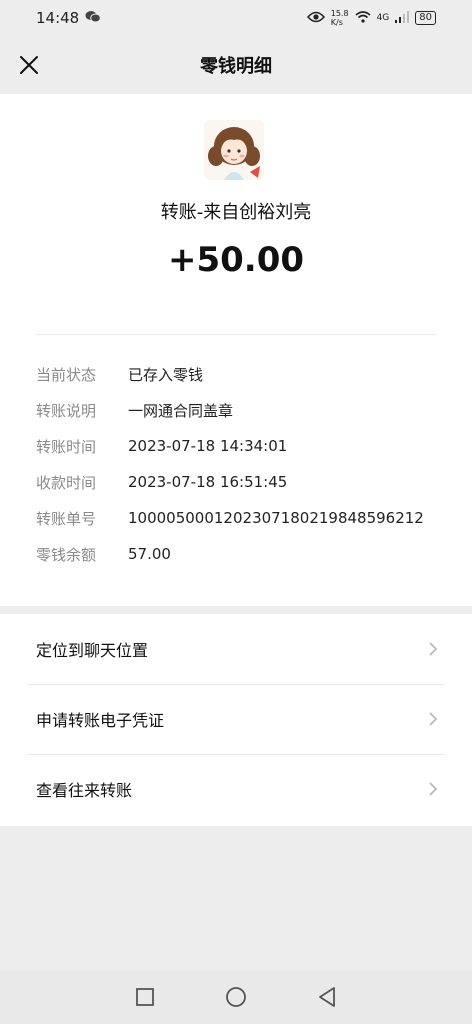 The image size is (472, 1024). What do you see at coordinates (402, 18) in the screenshot?
I see `signal-icon` at bounding box center [402, 18].